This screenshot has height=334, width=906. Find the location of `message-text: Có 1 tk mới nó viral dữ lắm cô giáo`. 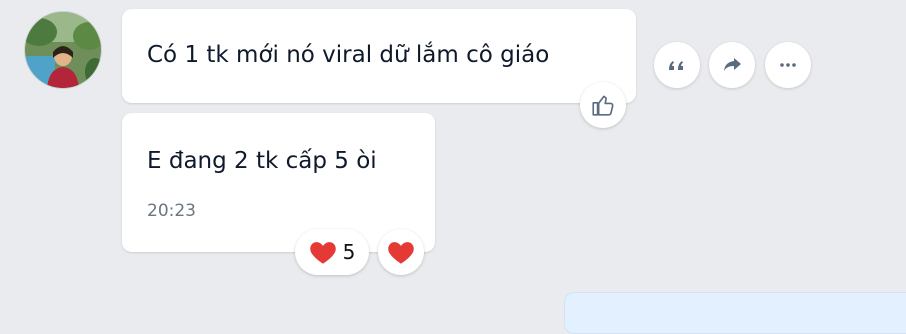

message-text: Có 1 tk mới nó viral dữ lắm cô giáo is located at coordinates (348, 55).